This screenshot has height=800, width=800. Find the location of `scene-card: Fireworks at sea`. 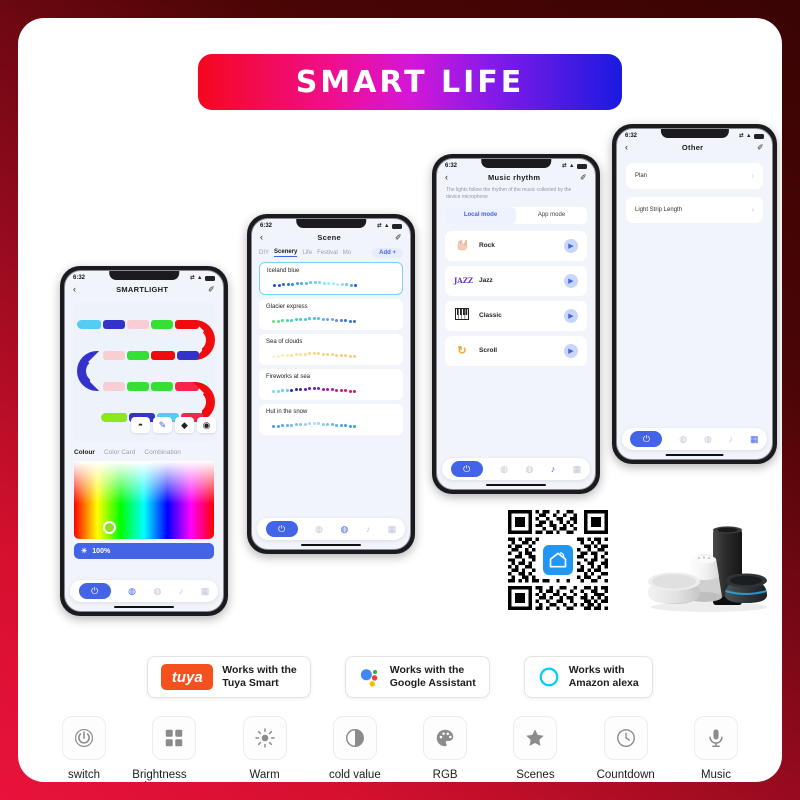

scene-card: Fireworks at sea is located at coordinates (331, 384).